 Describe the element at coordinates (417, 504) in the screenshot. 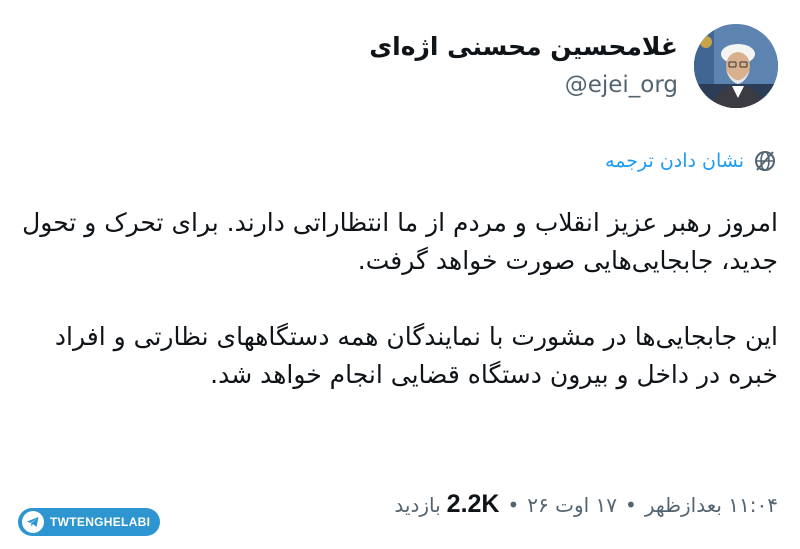

I see `views-label: بازدید` at that location.